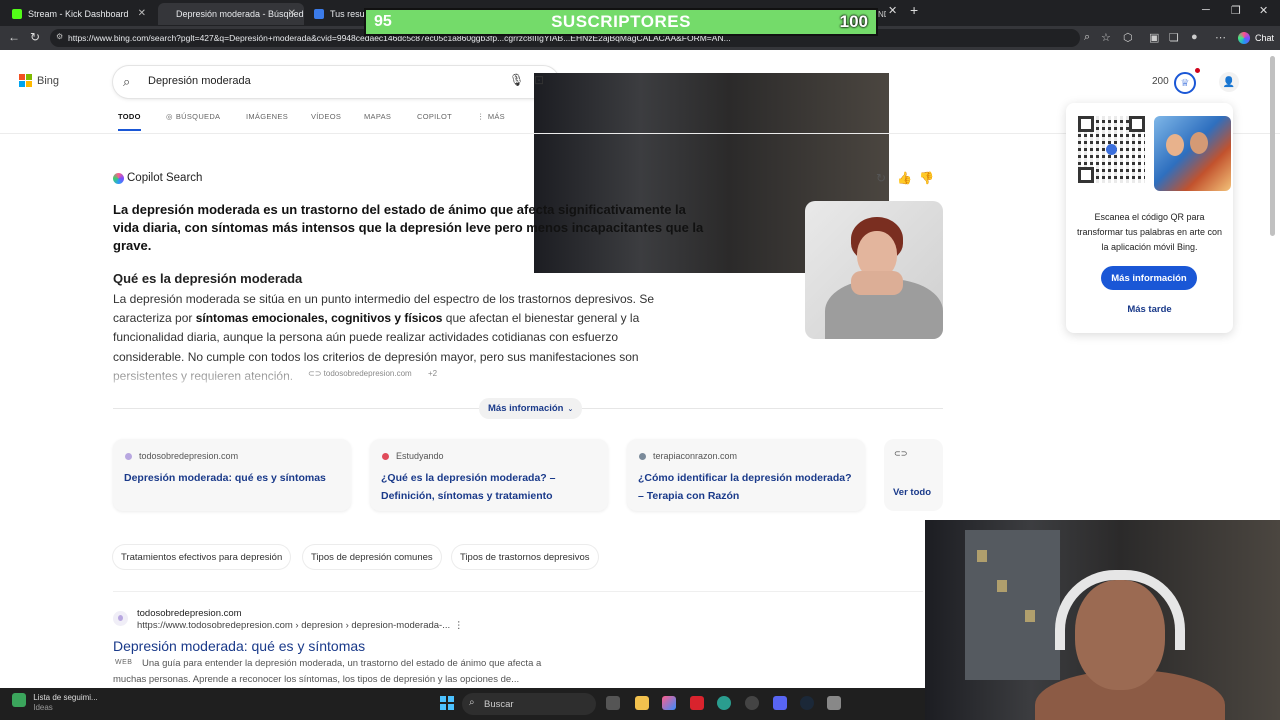 This screenshot has width=1280, height=720. Describe the element at coordinates (913, 475) in the screenshot. I see `see-all-card: ⊂⊃ Ver todo` at that location.